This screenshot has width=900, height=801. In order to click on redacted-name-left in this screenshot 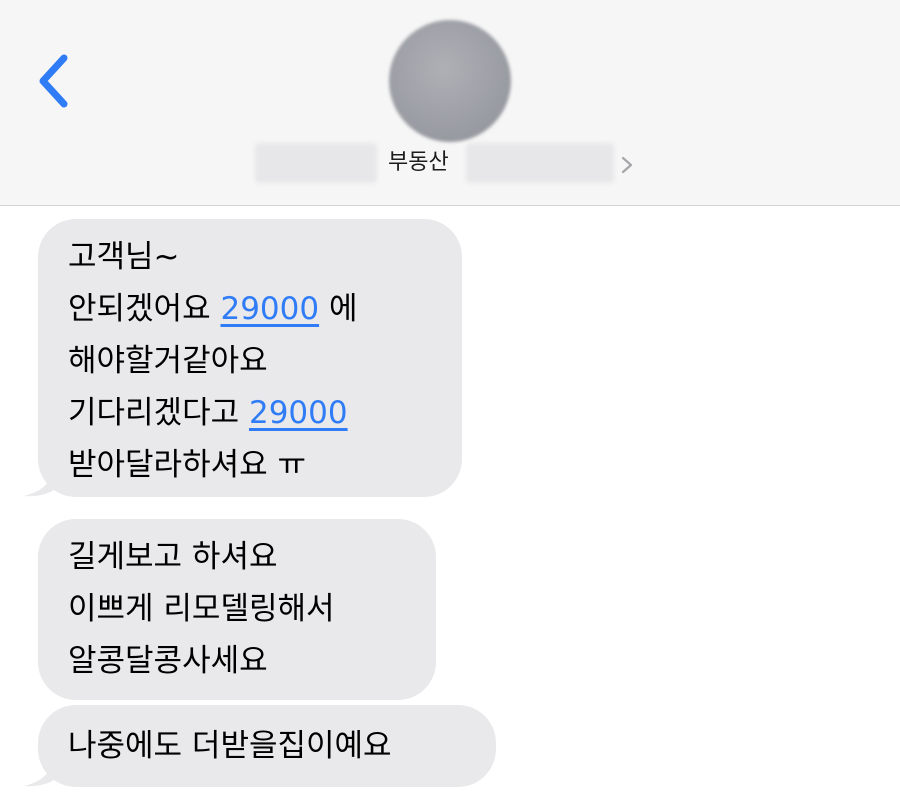, I will do `click(316, 163)`.